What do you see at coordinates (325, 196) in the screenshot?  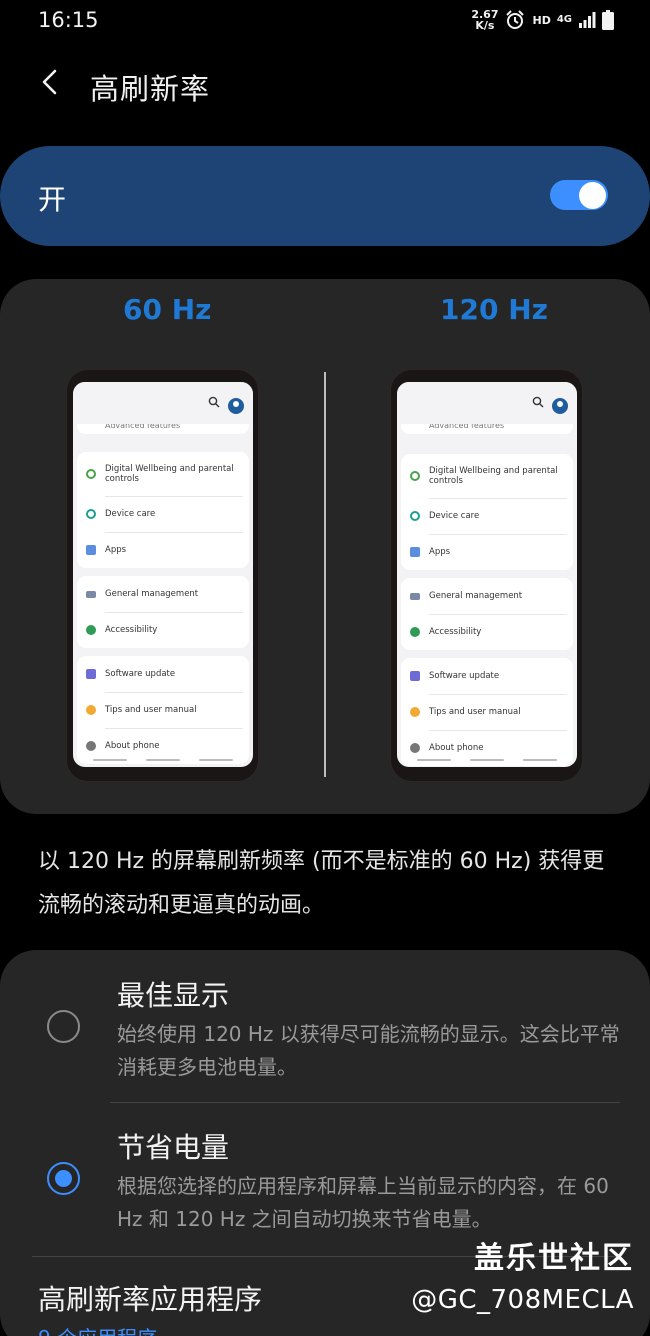 I see `master-switch-bar: 开` at bounding box center [325, 196].